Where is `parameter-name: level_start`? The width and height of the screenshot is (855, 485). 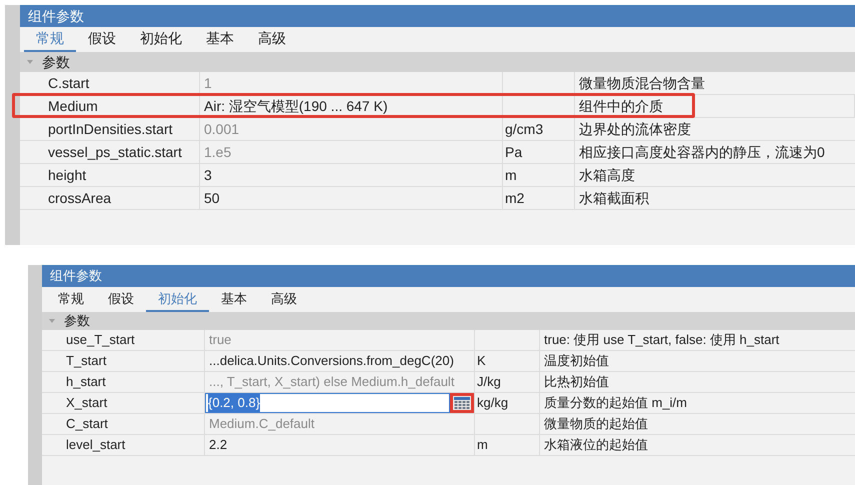
parameter-name: level_start is located at coordinates (123, 445).